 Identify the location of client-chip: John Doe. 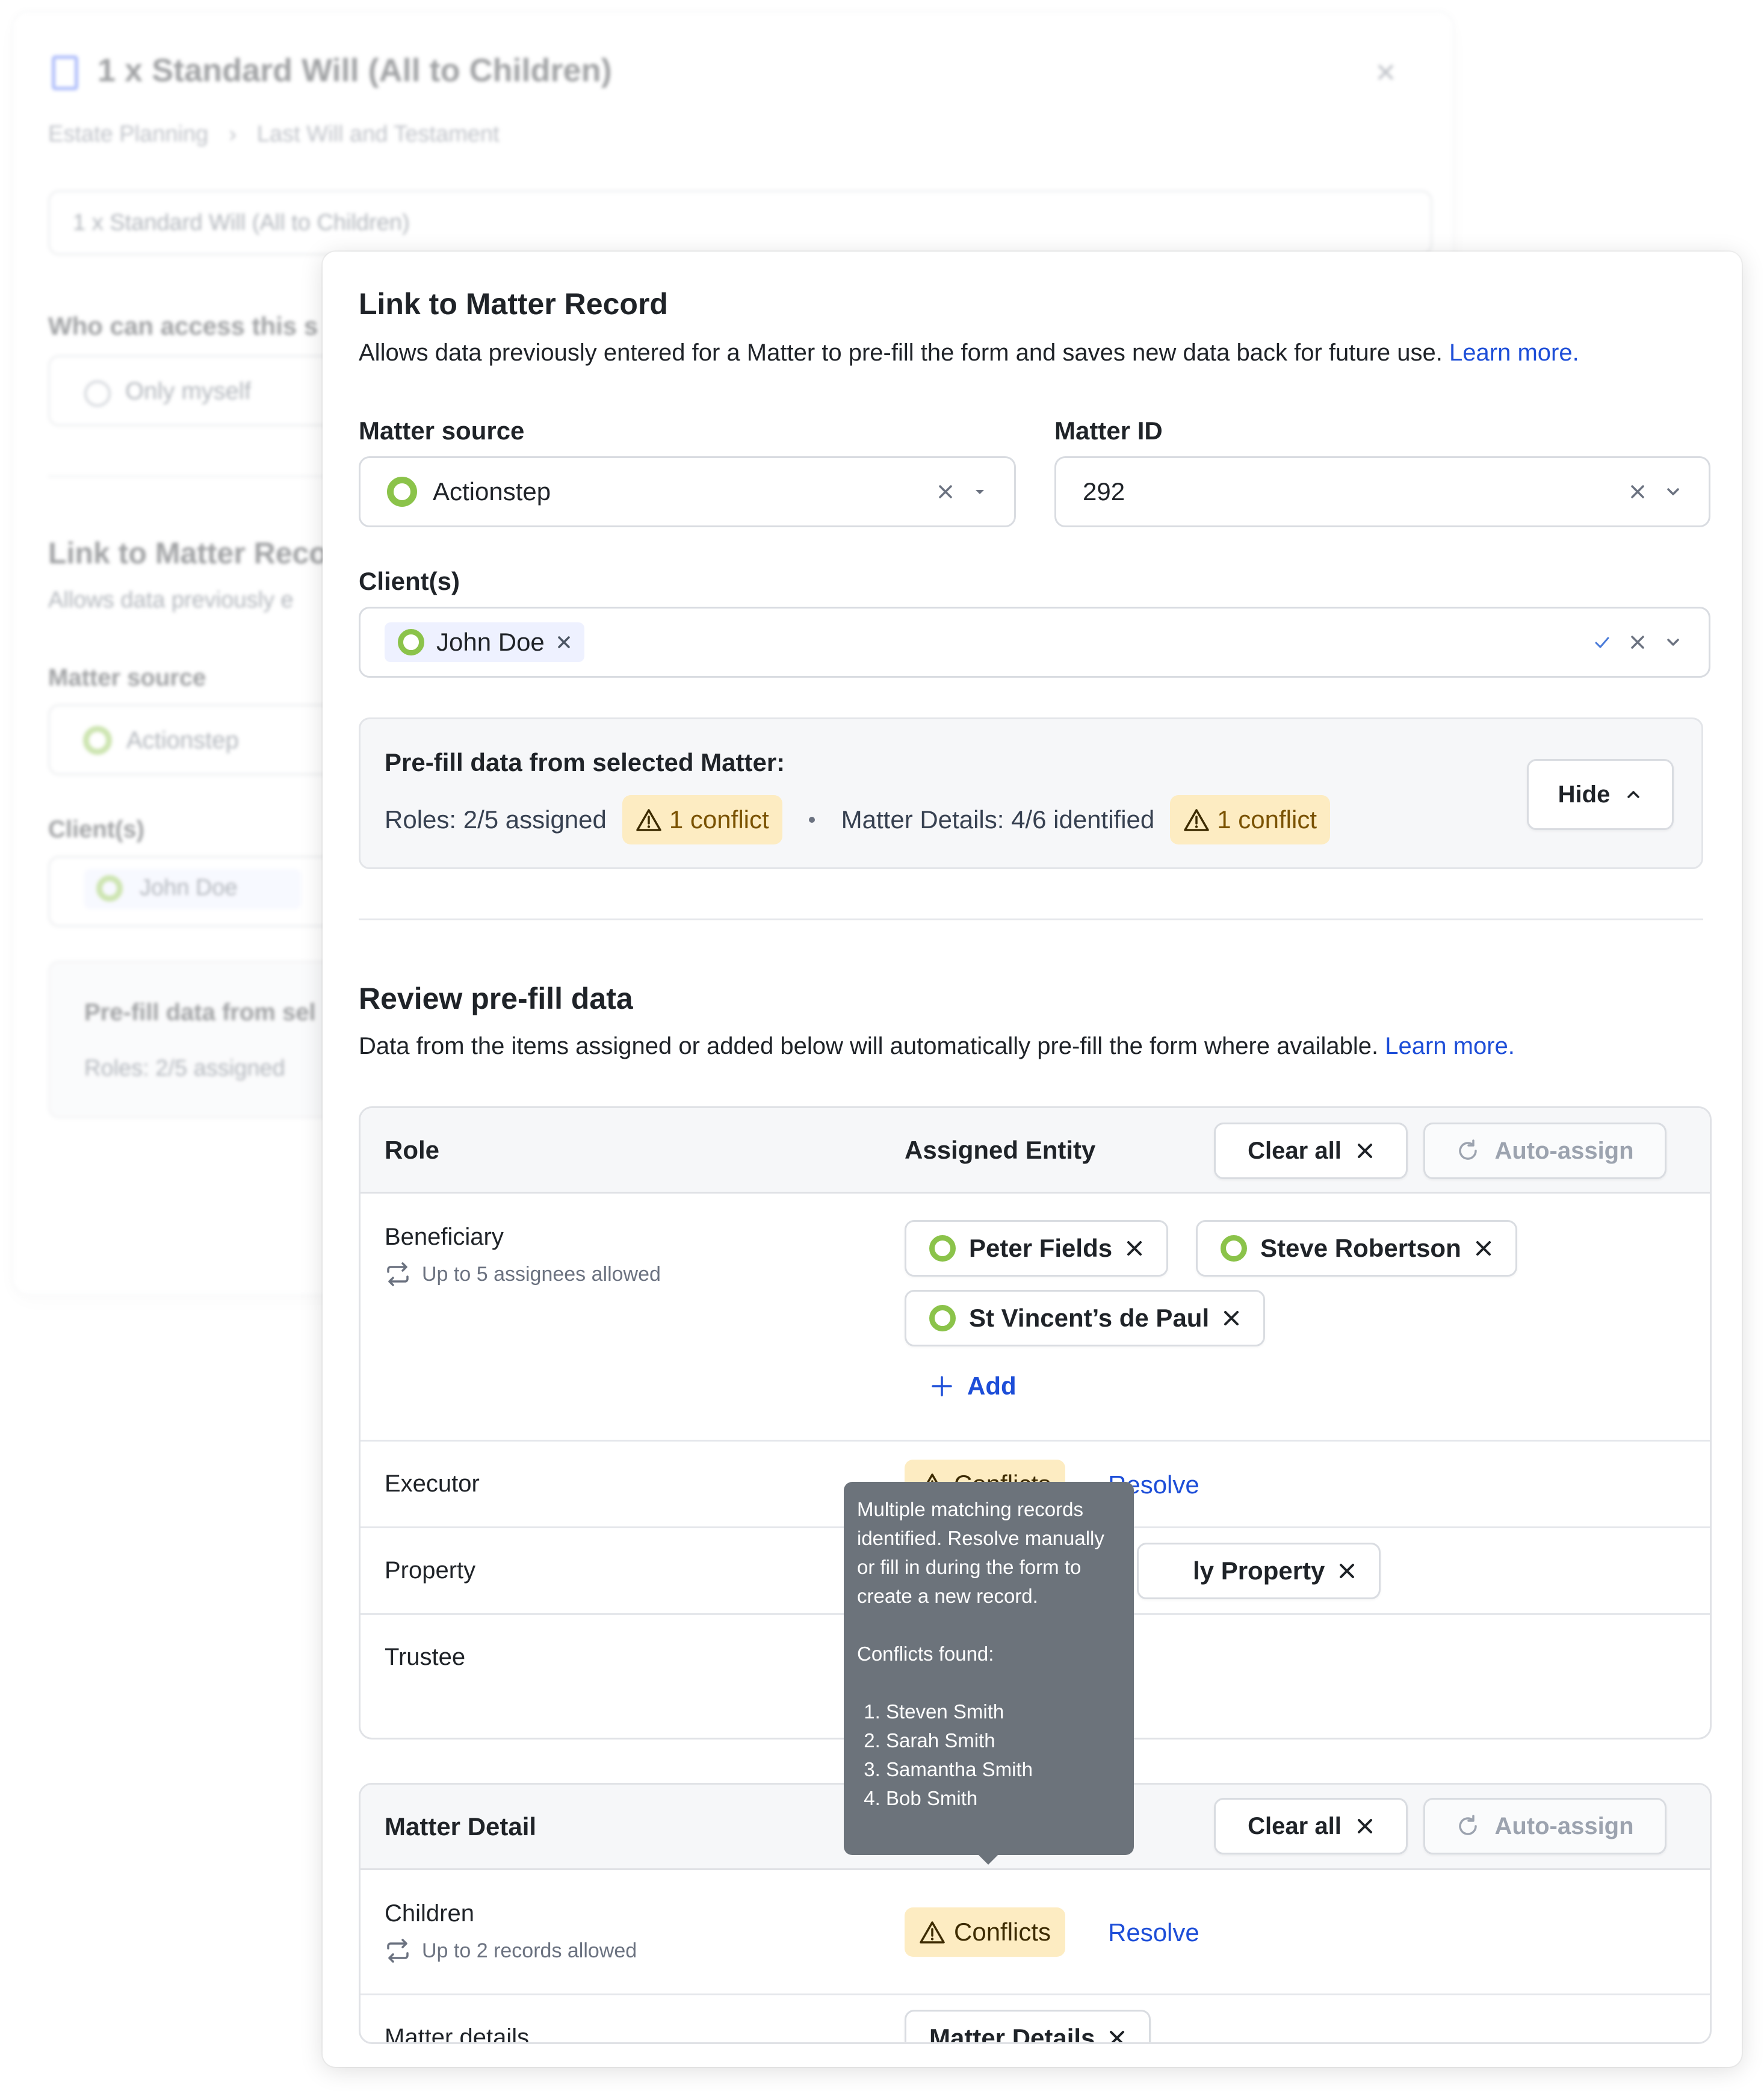
(484, 642).